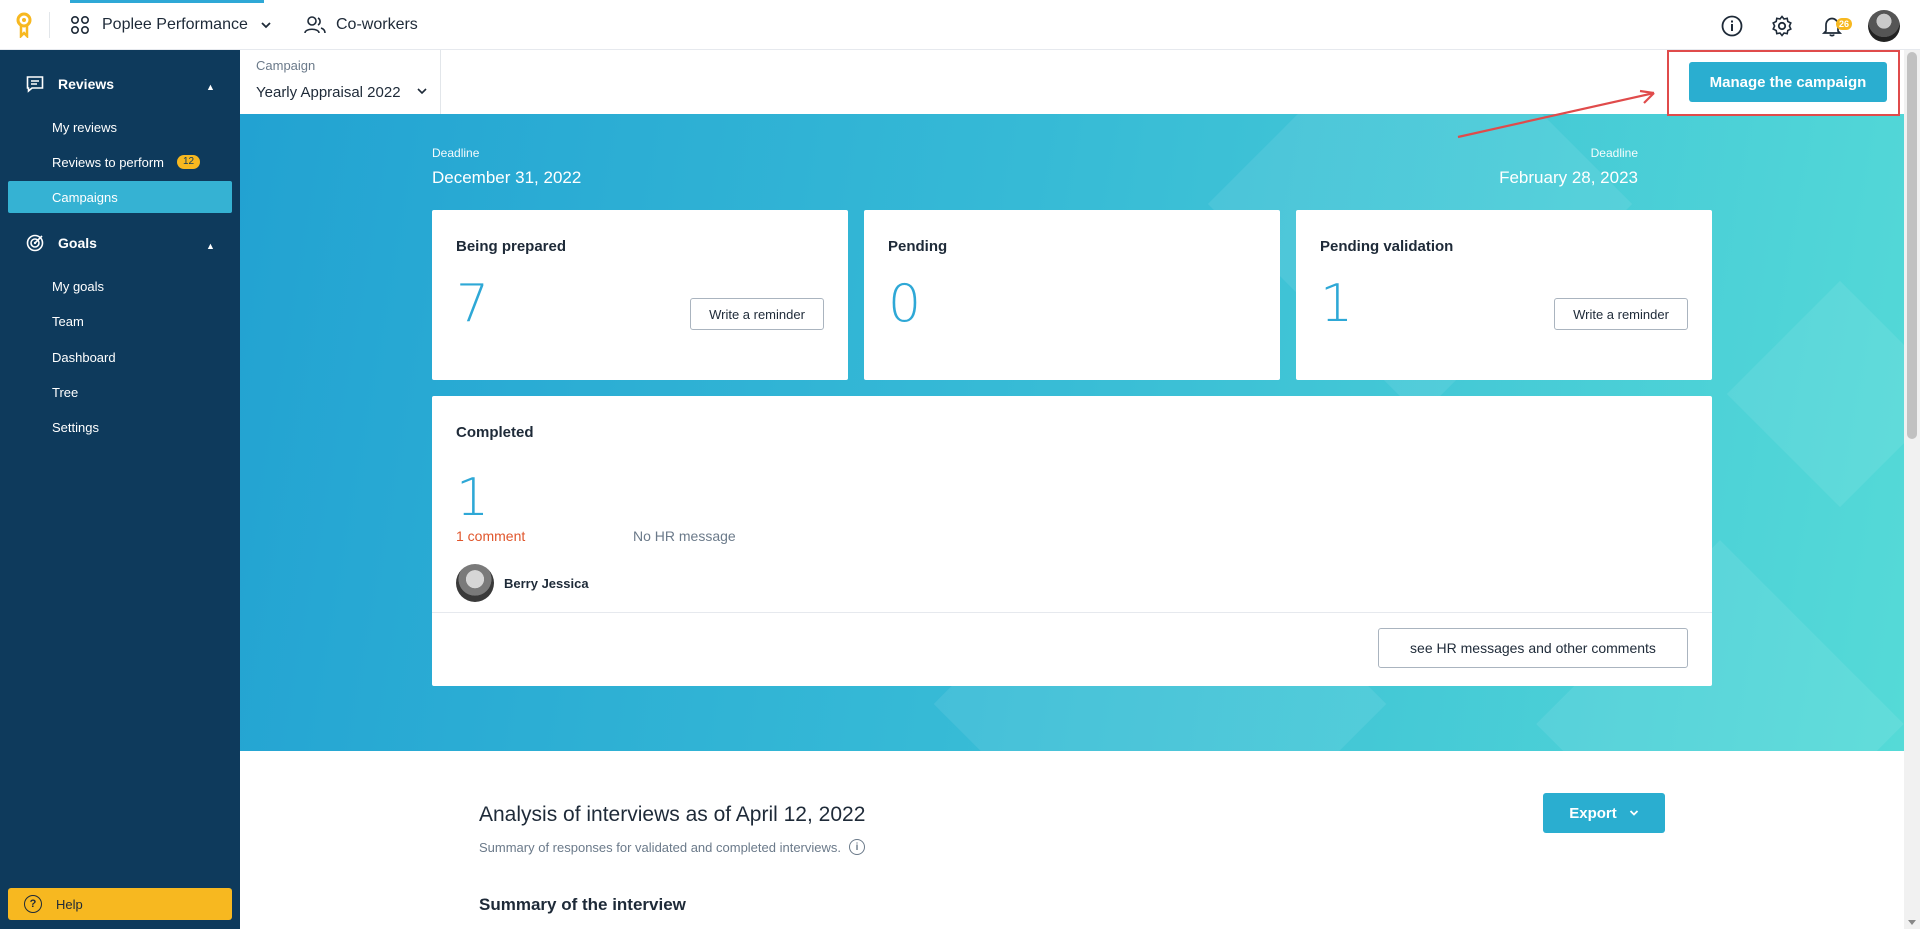 This screenshot has height=929, width=1920. Describe the element at coordinates (120, 286) in the screenshot. I see `sidebar-item-my-goals: My goals` at that location.